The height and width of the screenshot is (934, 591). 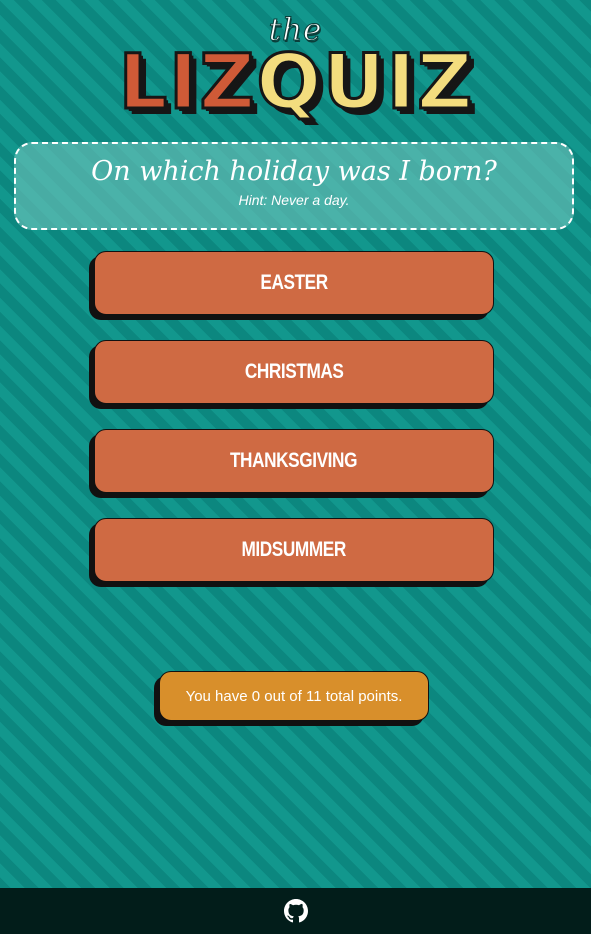 I want to click on github-icon, so click(x=295, y=911).